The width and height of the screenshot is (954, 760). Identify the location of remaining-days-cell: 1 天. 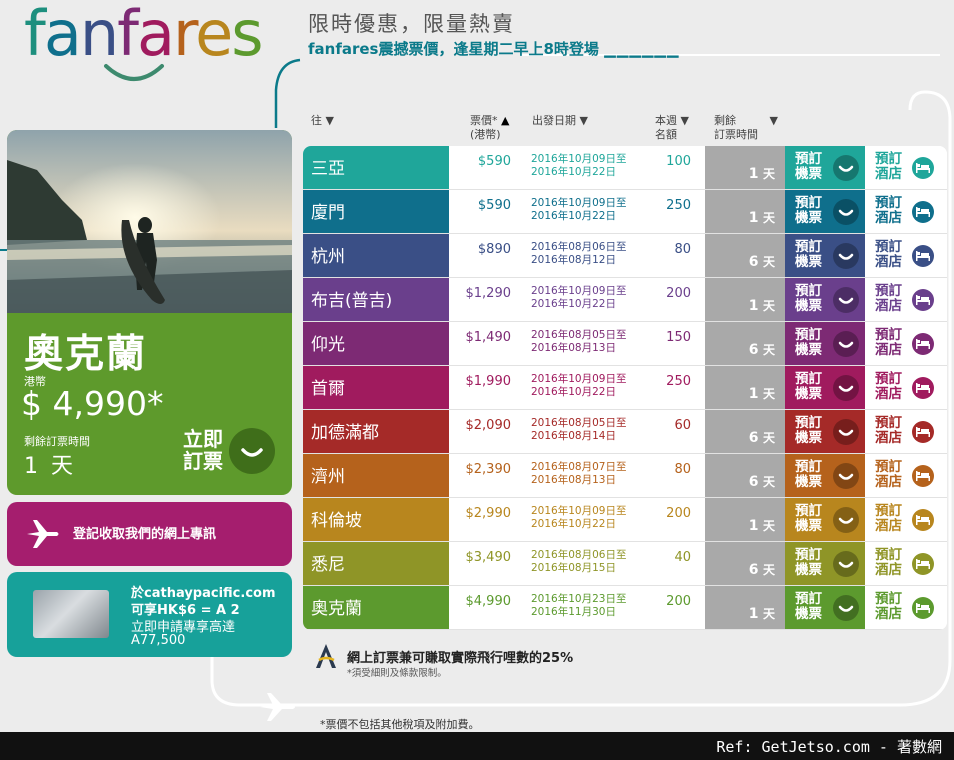
(745, 387).